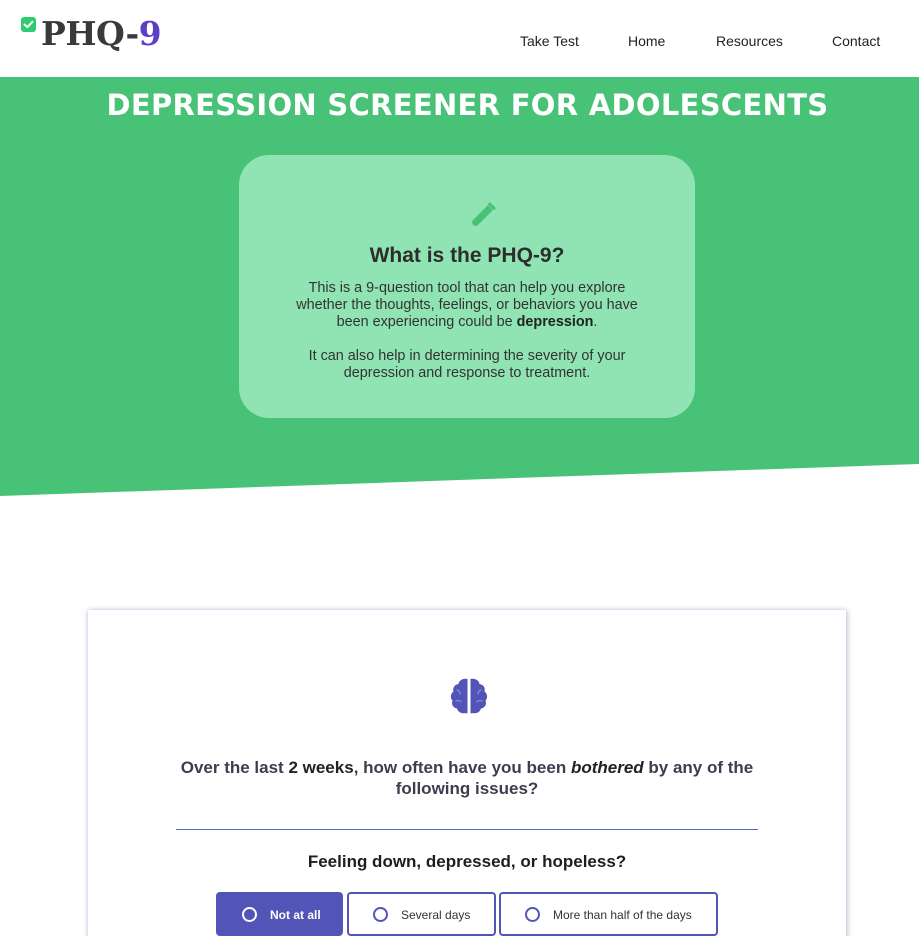  What do you see at coordinates (749, 41) in the screenshot?
I see `nav-resources: Resources` at bounding box center [749, 41].